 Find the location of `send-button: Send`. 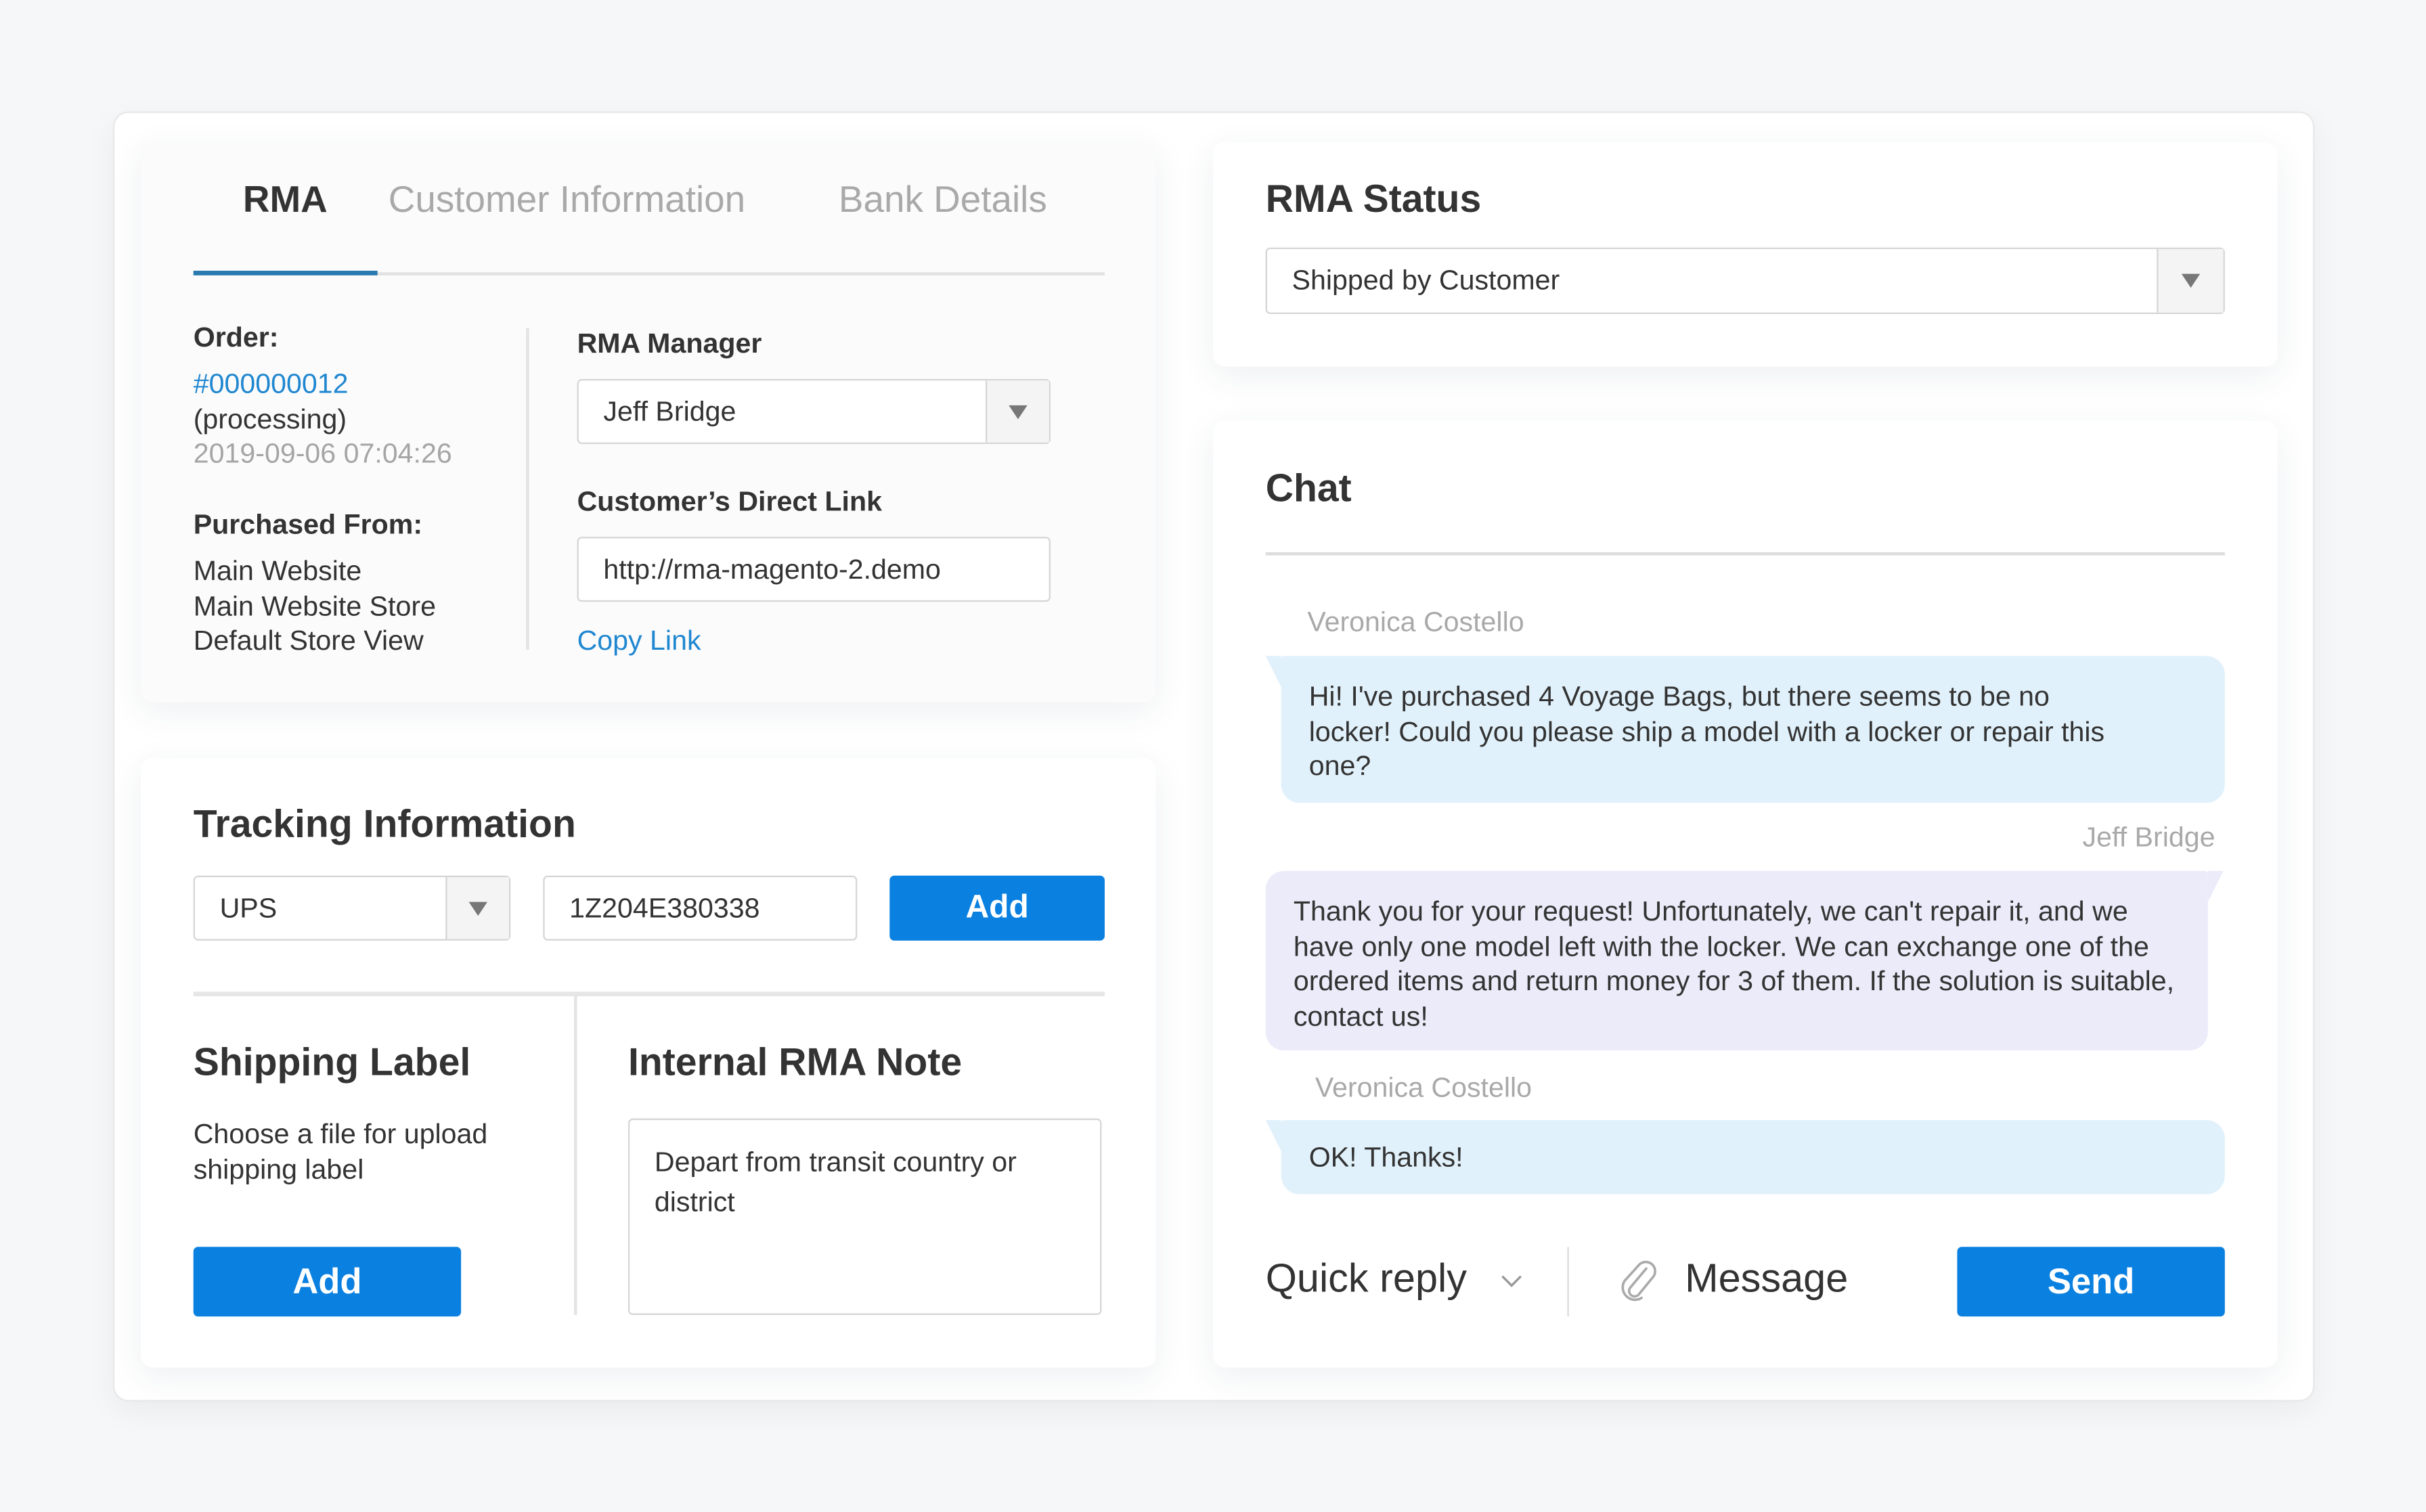

send-button: Send is located at coordinates (2091, 1282).